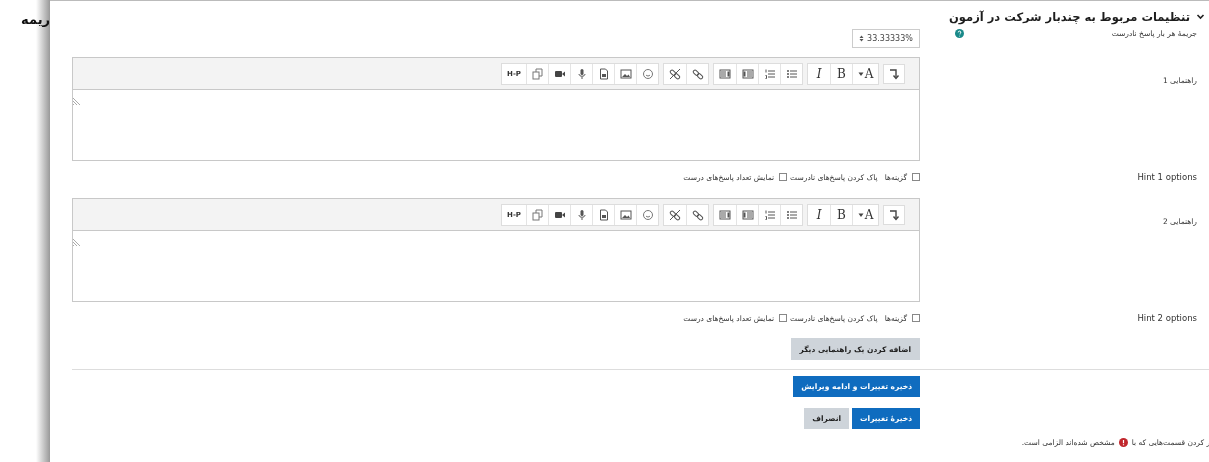 The height and width of the screenshot is (462, 1209). I want to click on chevron-down-icon, so click(1200, 16).